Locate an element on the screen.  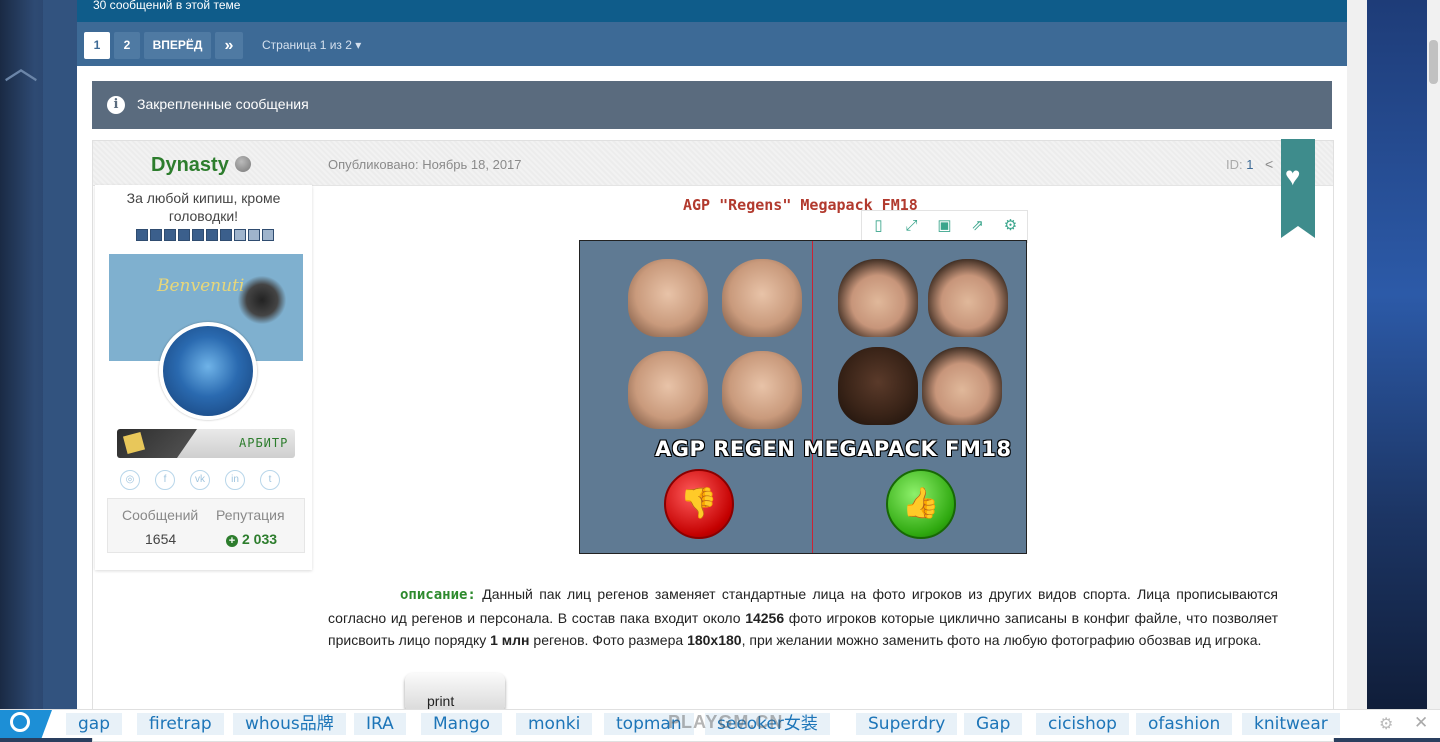
ad-tag: cicishop is located at coordinates (1082, 724).